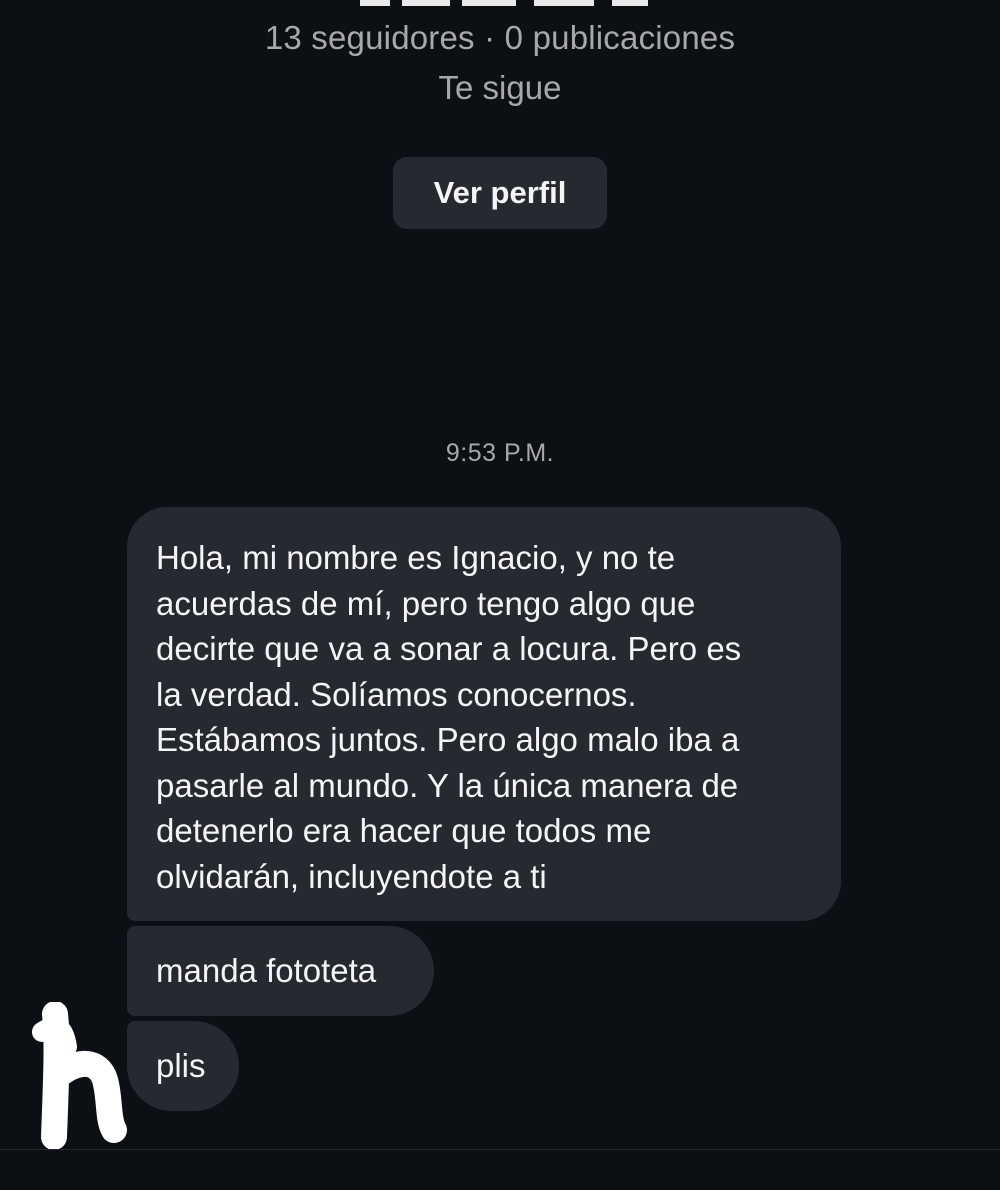 The width and height of the screenshot is (1000, 1190). I want to click on message-text: manda fototeta, so click(266, 971).